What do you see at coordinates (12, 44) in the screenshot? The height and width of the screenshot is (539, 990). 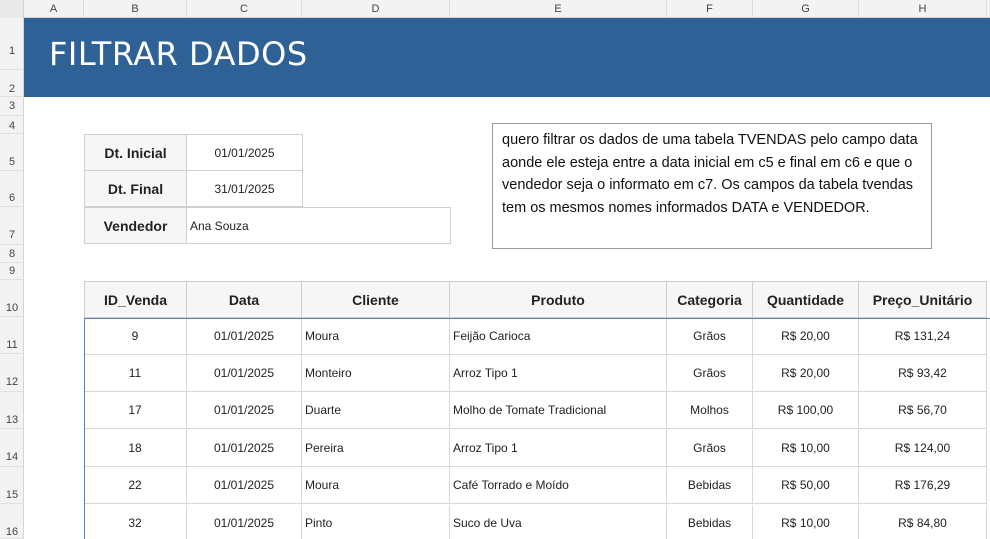 I see `row-header-1: 1` at bounding box center [12, 44].